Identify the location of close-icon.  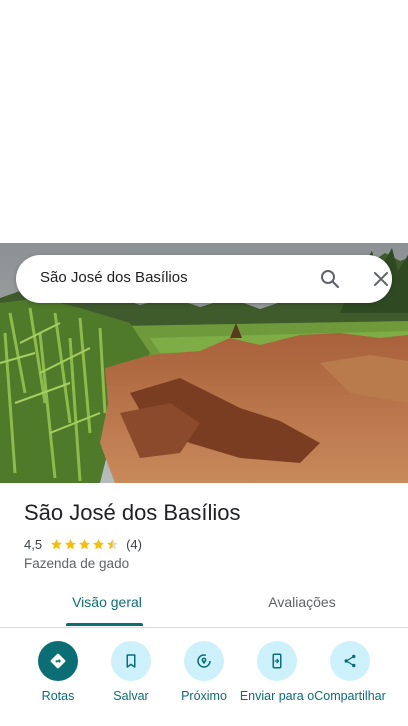
(381, 279).